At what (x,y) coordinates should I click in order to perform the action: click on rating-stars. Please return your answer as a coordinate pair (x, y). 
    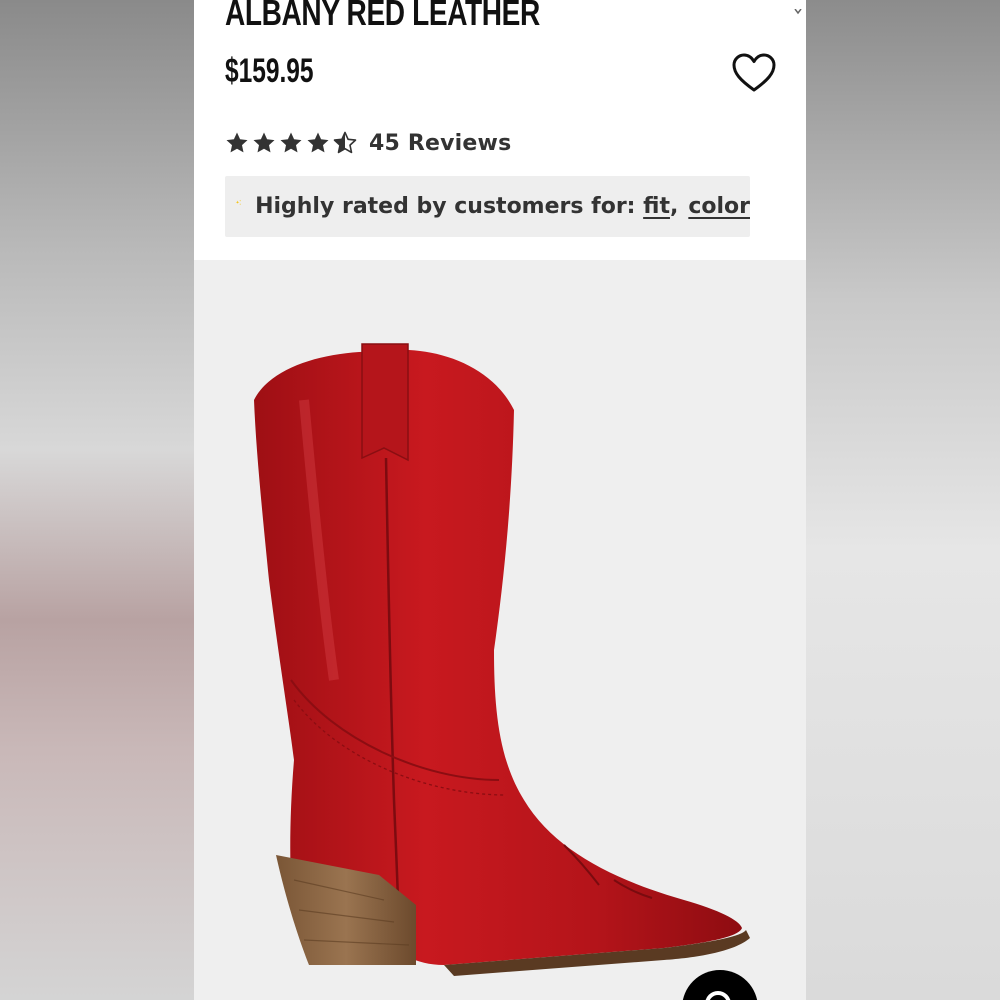
    Looking at the image, I should click on (291, 143).